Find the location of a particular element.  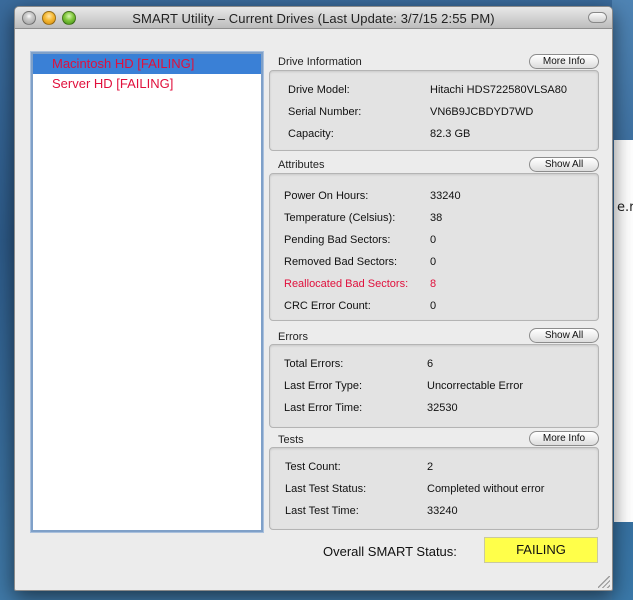

errors-show-all-button: Show All is located at coordinates (564, 335).